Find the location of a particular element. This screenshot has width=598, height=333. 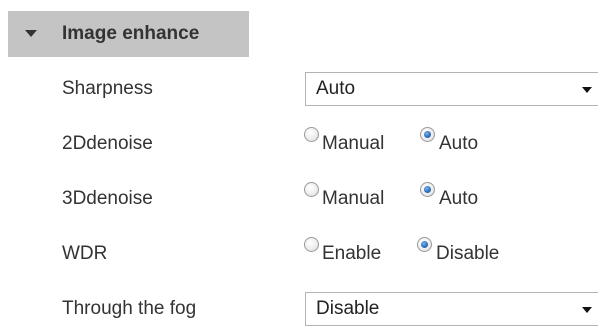

2ddenoise-option-manual: Manual is located at coordinates (362, 142).